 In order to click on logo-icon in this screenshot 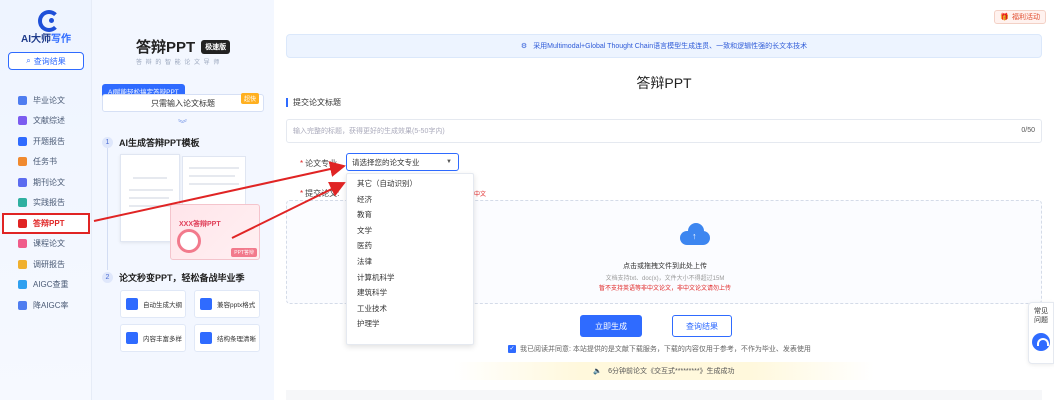, I will do `click(47, 21)`.